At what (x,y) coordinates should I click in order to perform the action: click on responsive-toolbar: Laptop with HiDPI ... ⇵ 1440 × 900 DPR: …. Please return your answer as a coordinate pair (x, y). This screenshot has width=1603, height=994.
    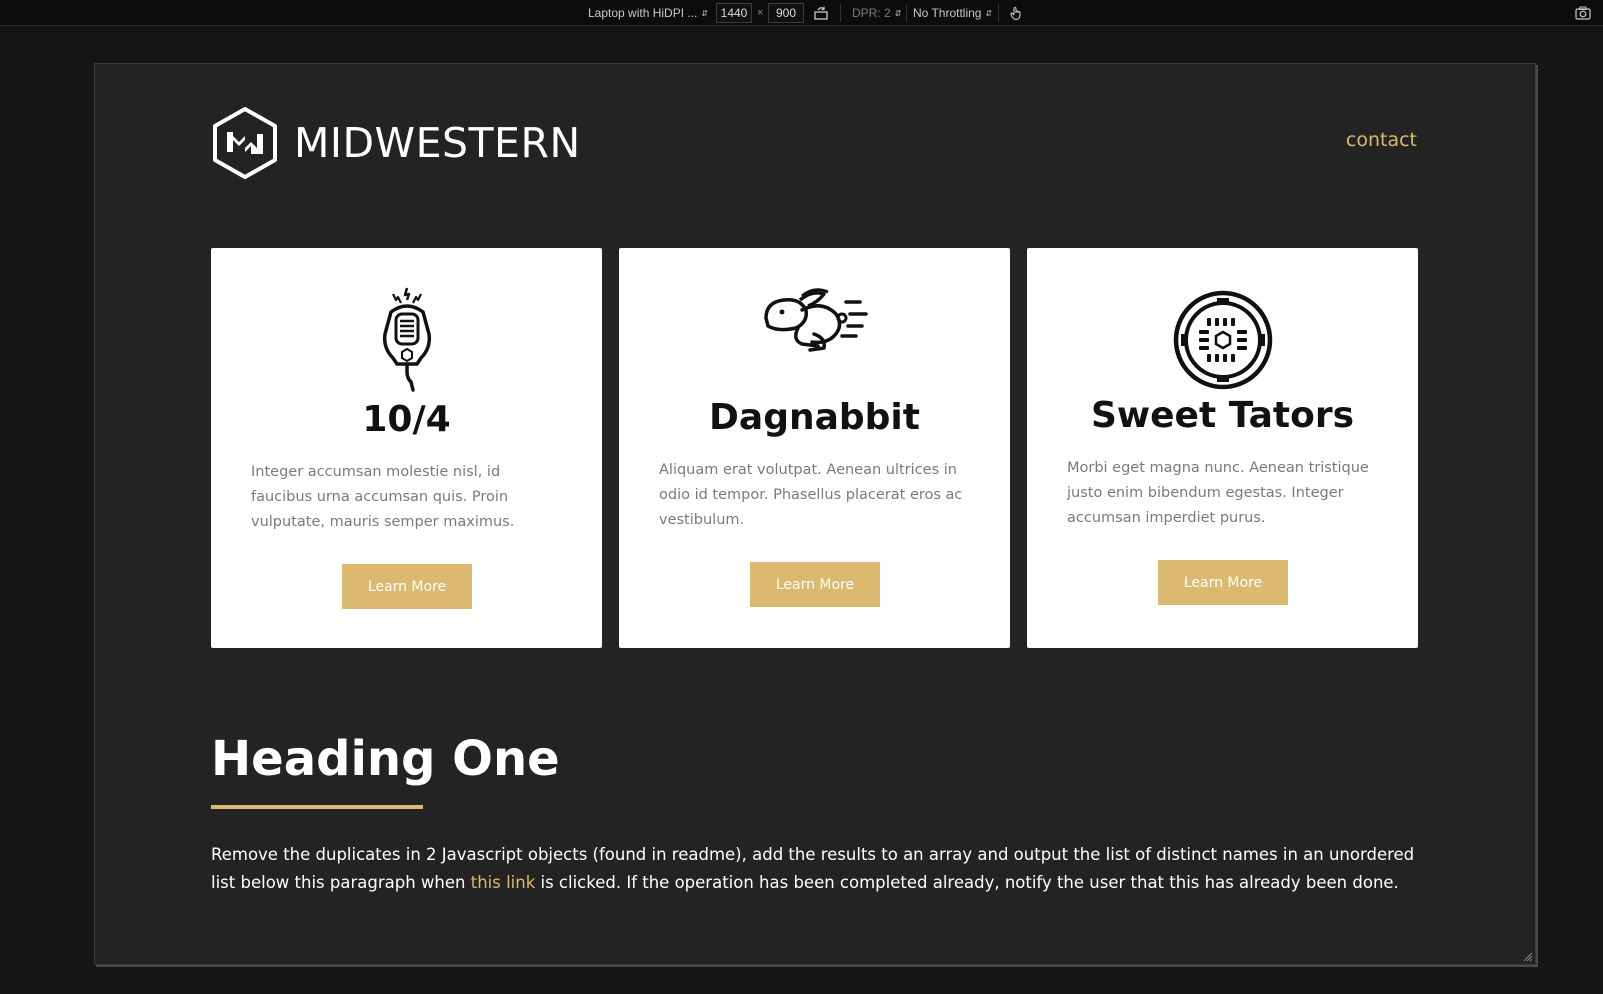
    Looking at the image, I should click on (801, 13).